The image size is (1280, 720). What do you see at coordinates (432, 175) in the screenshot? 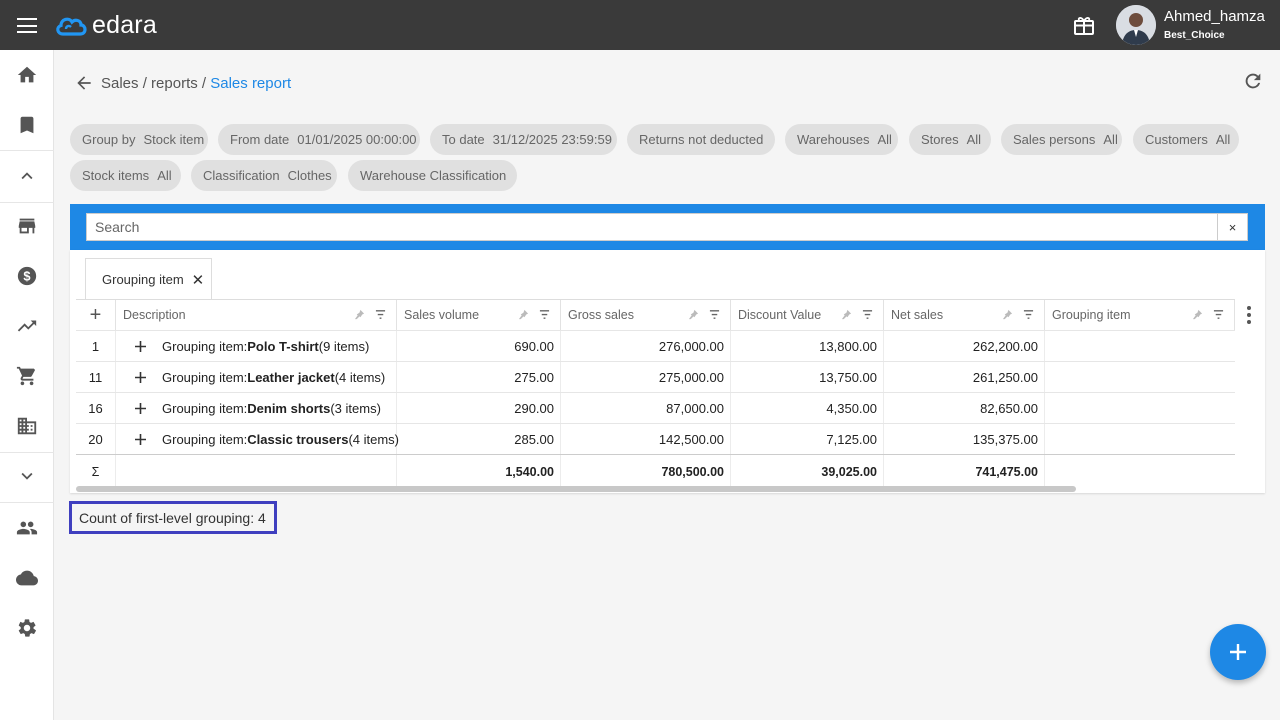
I see `filter-chip-warehouse-classification: Warehouse Classification` at bounding box center [432, 175].